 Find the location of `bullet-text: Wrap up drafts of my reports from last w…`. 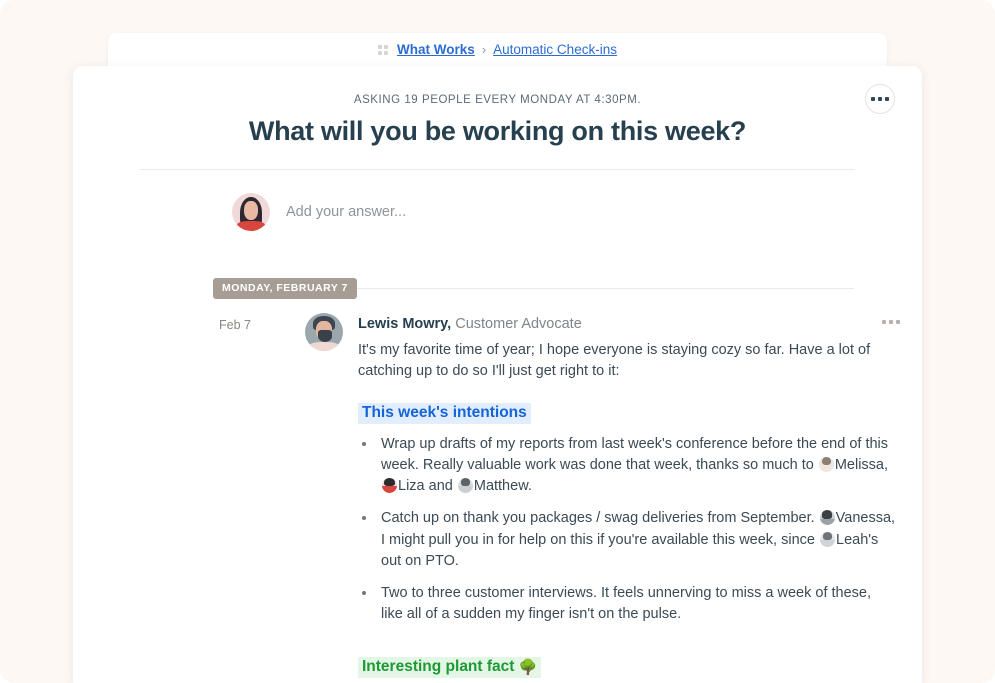

bullet-text: Wrap up drafts of my reports from last w… is located at coordinates (635, 454).